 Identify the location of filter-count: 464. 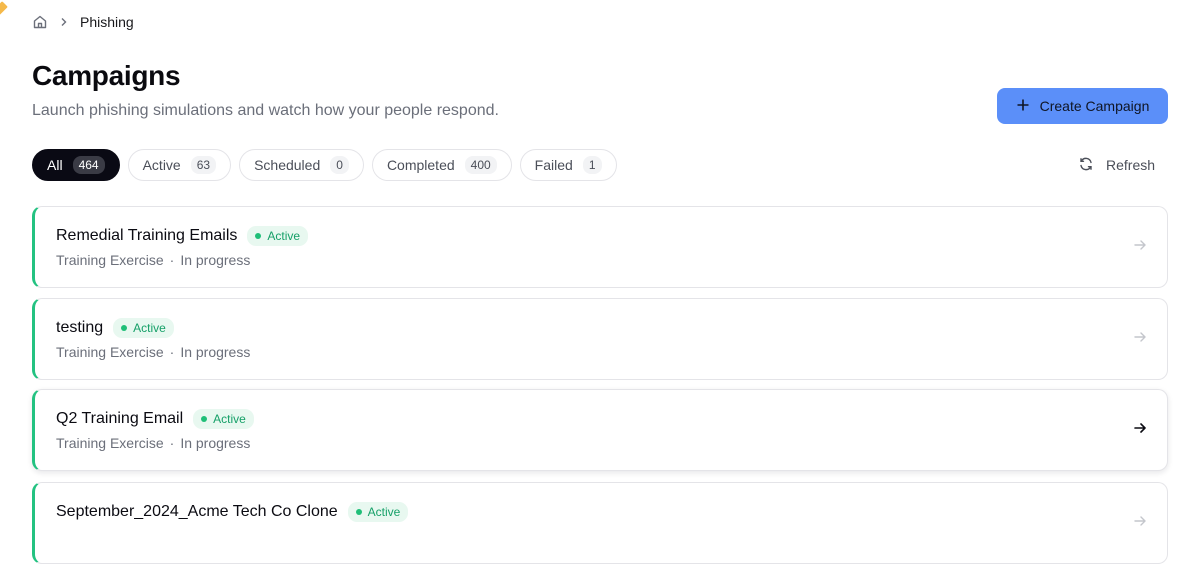
(88, 165).